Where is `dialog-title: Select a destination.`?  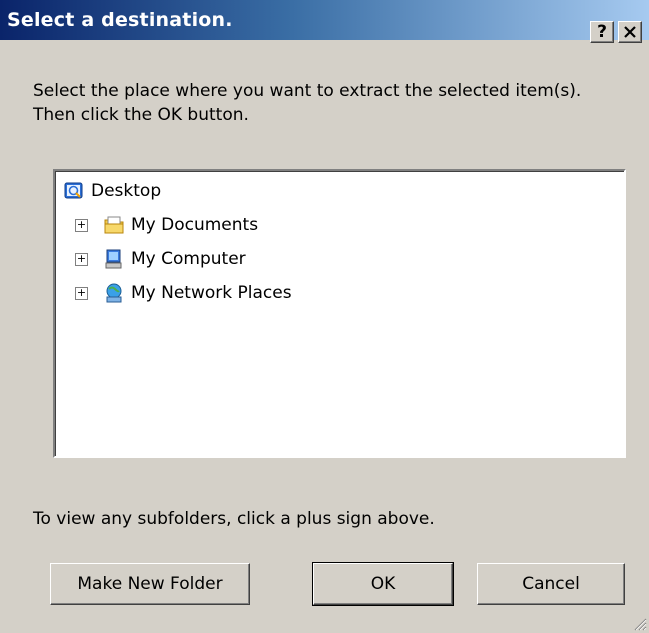
dialog-title: Select a destination. is located at coordinates (120, 20).